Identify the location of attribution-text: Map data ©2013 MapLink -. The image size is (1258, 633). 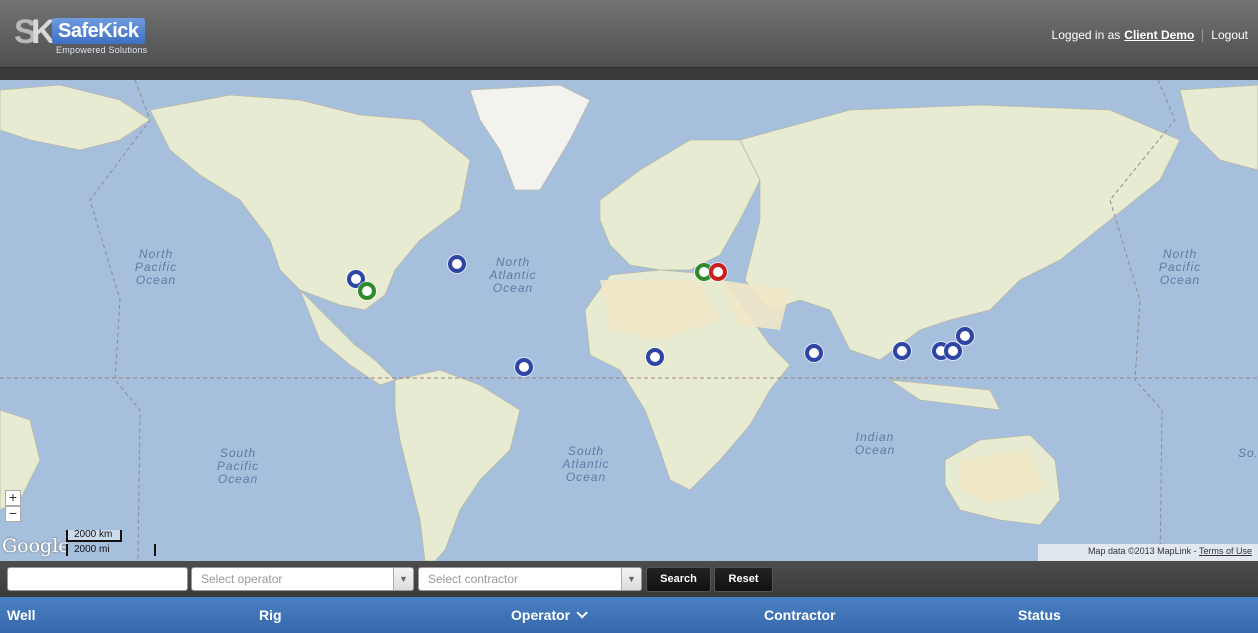
(1143, 551).